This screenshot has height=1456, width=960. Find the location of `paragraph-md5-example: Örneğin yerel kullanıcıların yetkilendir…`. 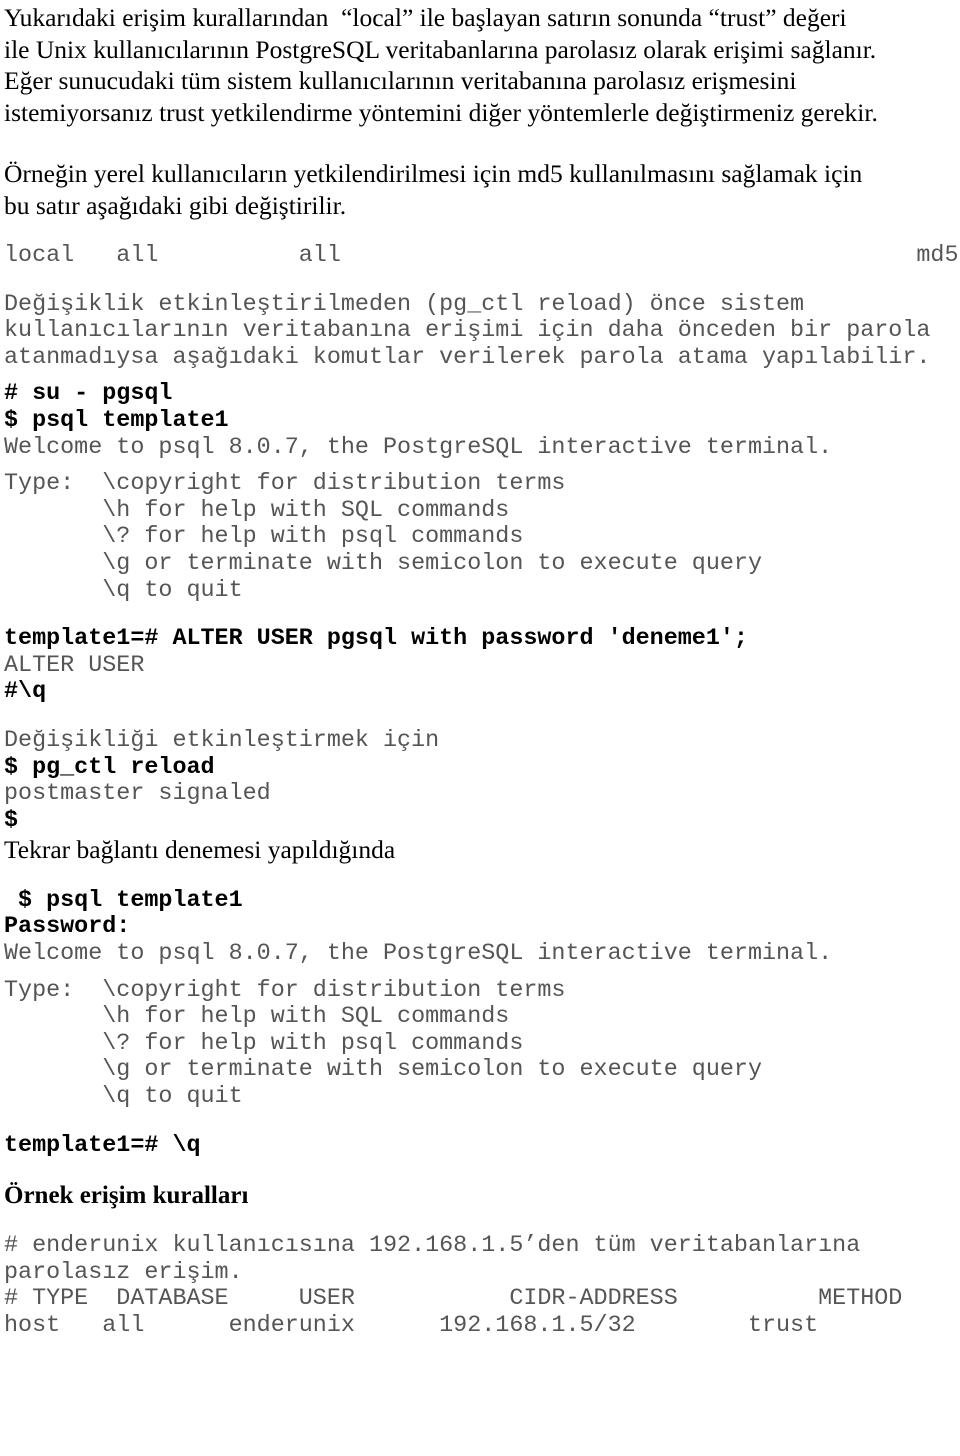

paragraph-md5-example: Örneğin yerel kullanıcıların yetkilendir… is located at coordinates (433, 189).